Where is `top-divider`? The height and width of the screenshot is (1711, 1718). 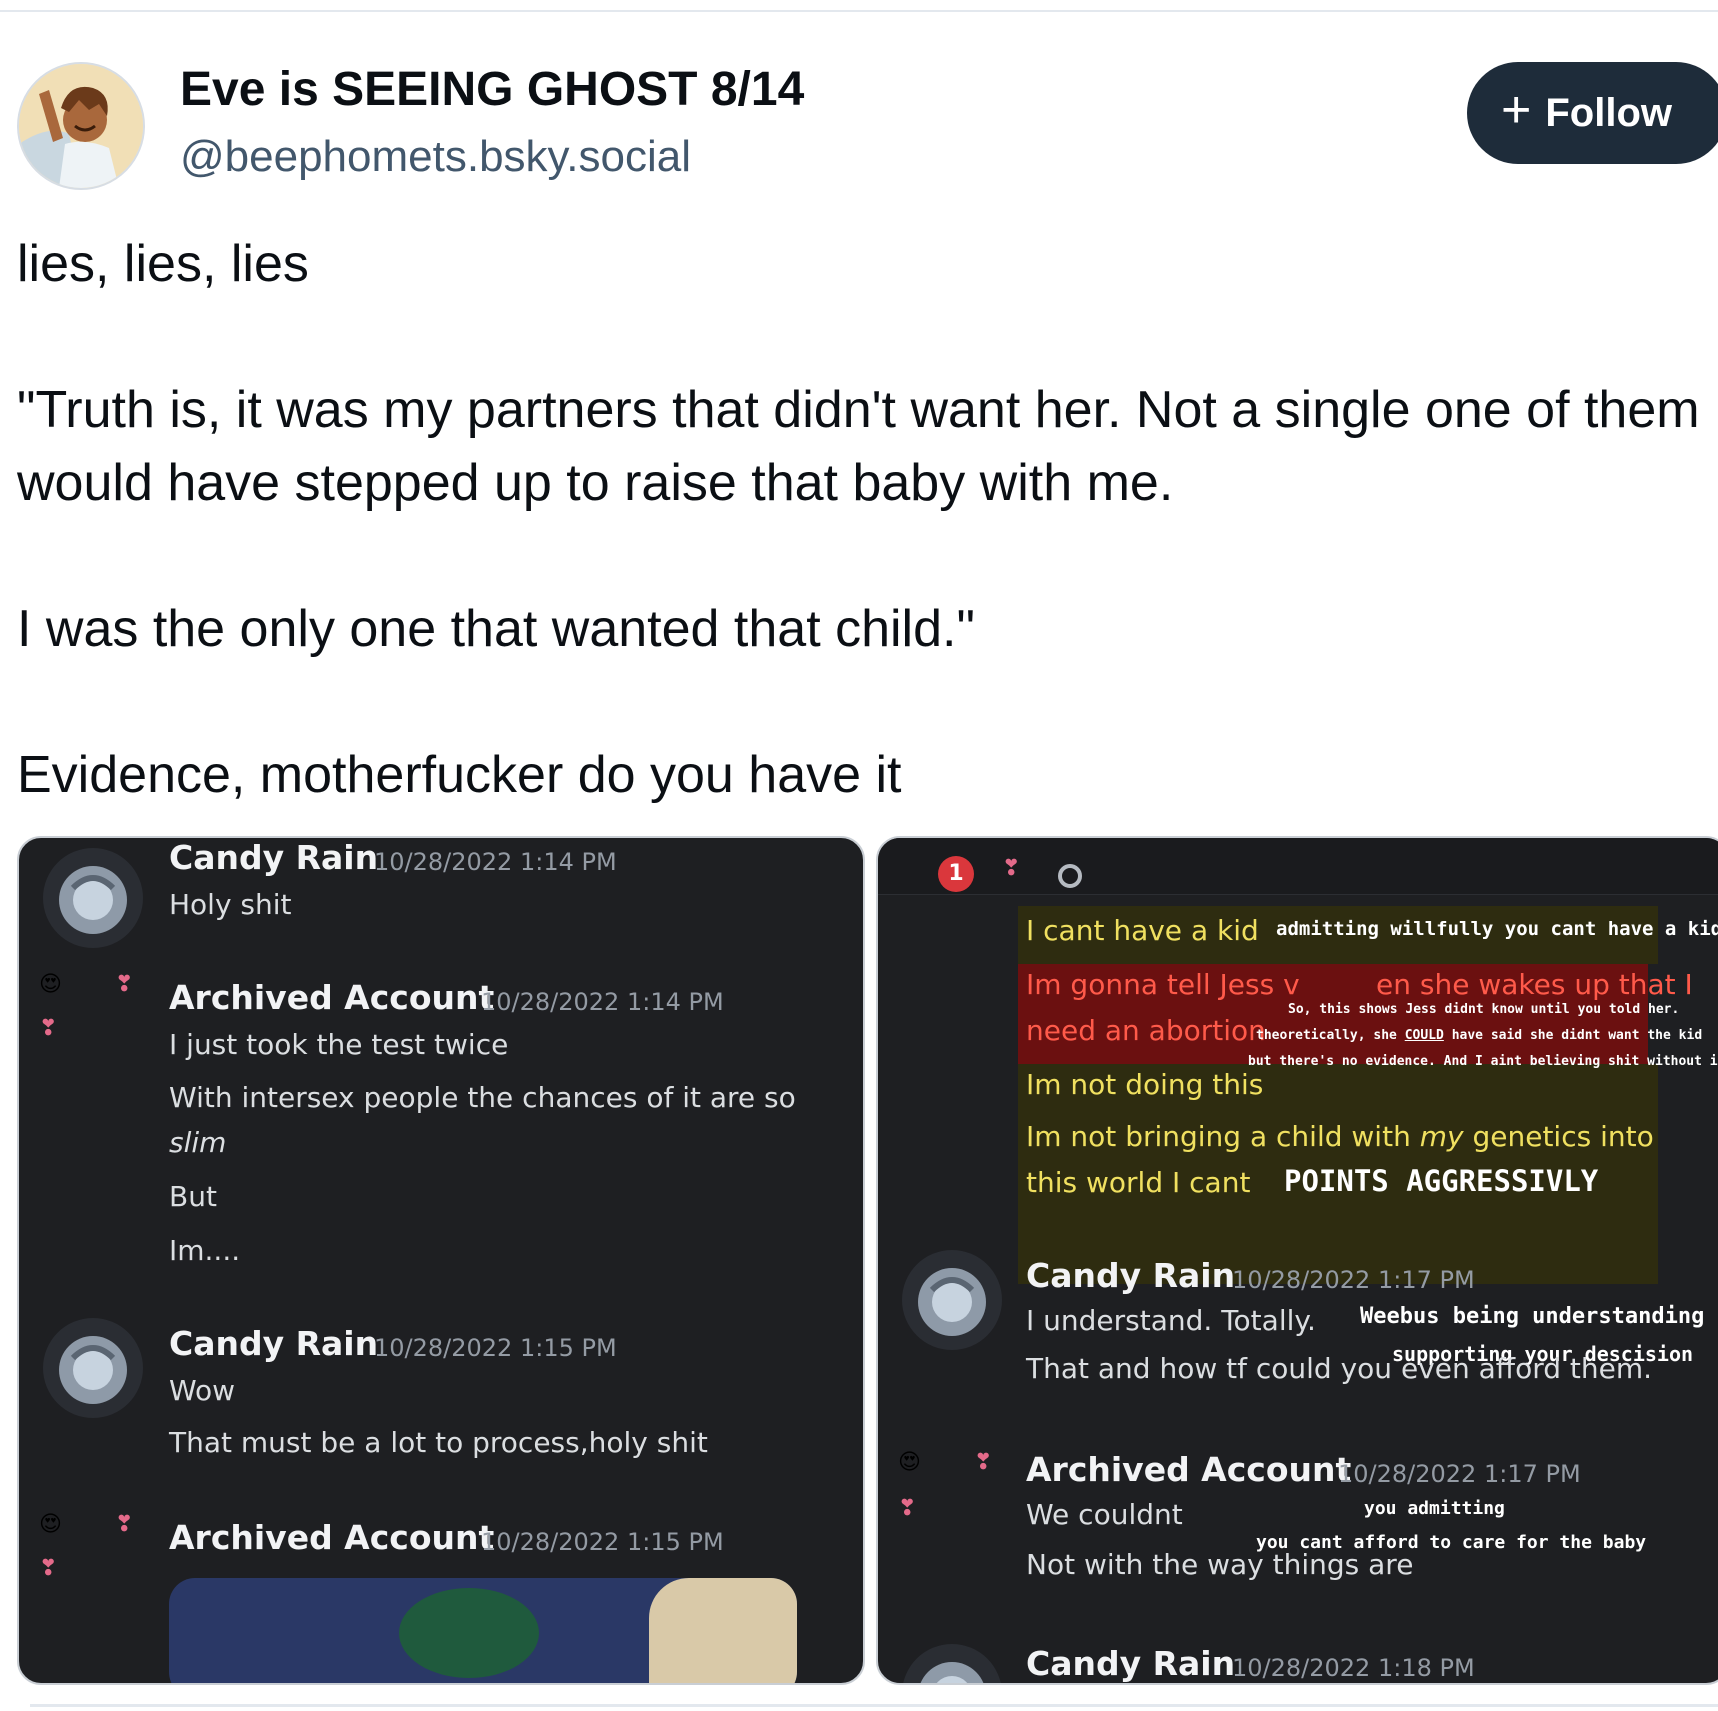 top-divider is located at coordinates (859, 11).